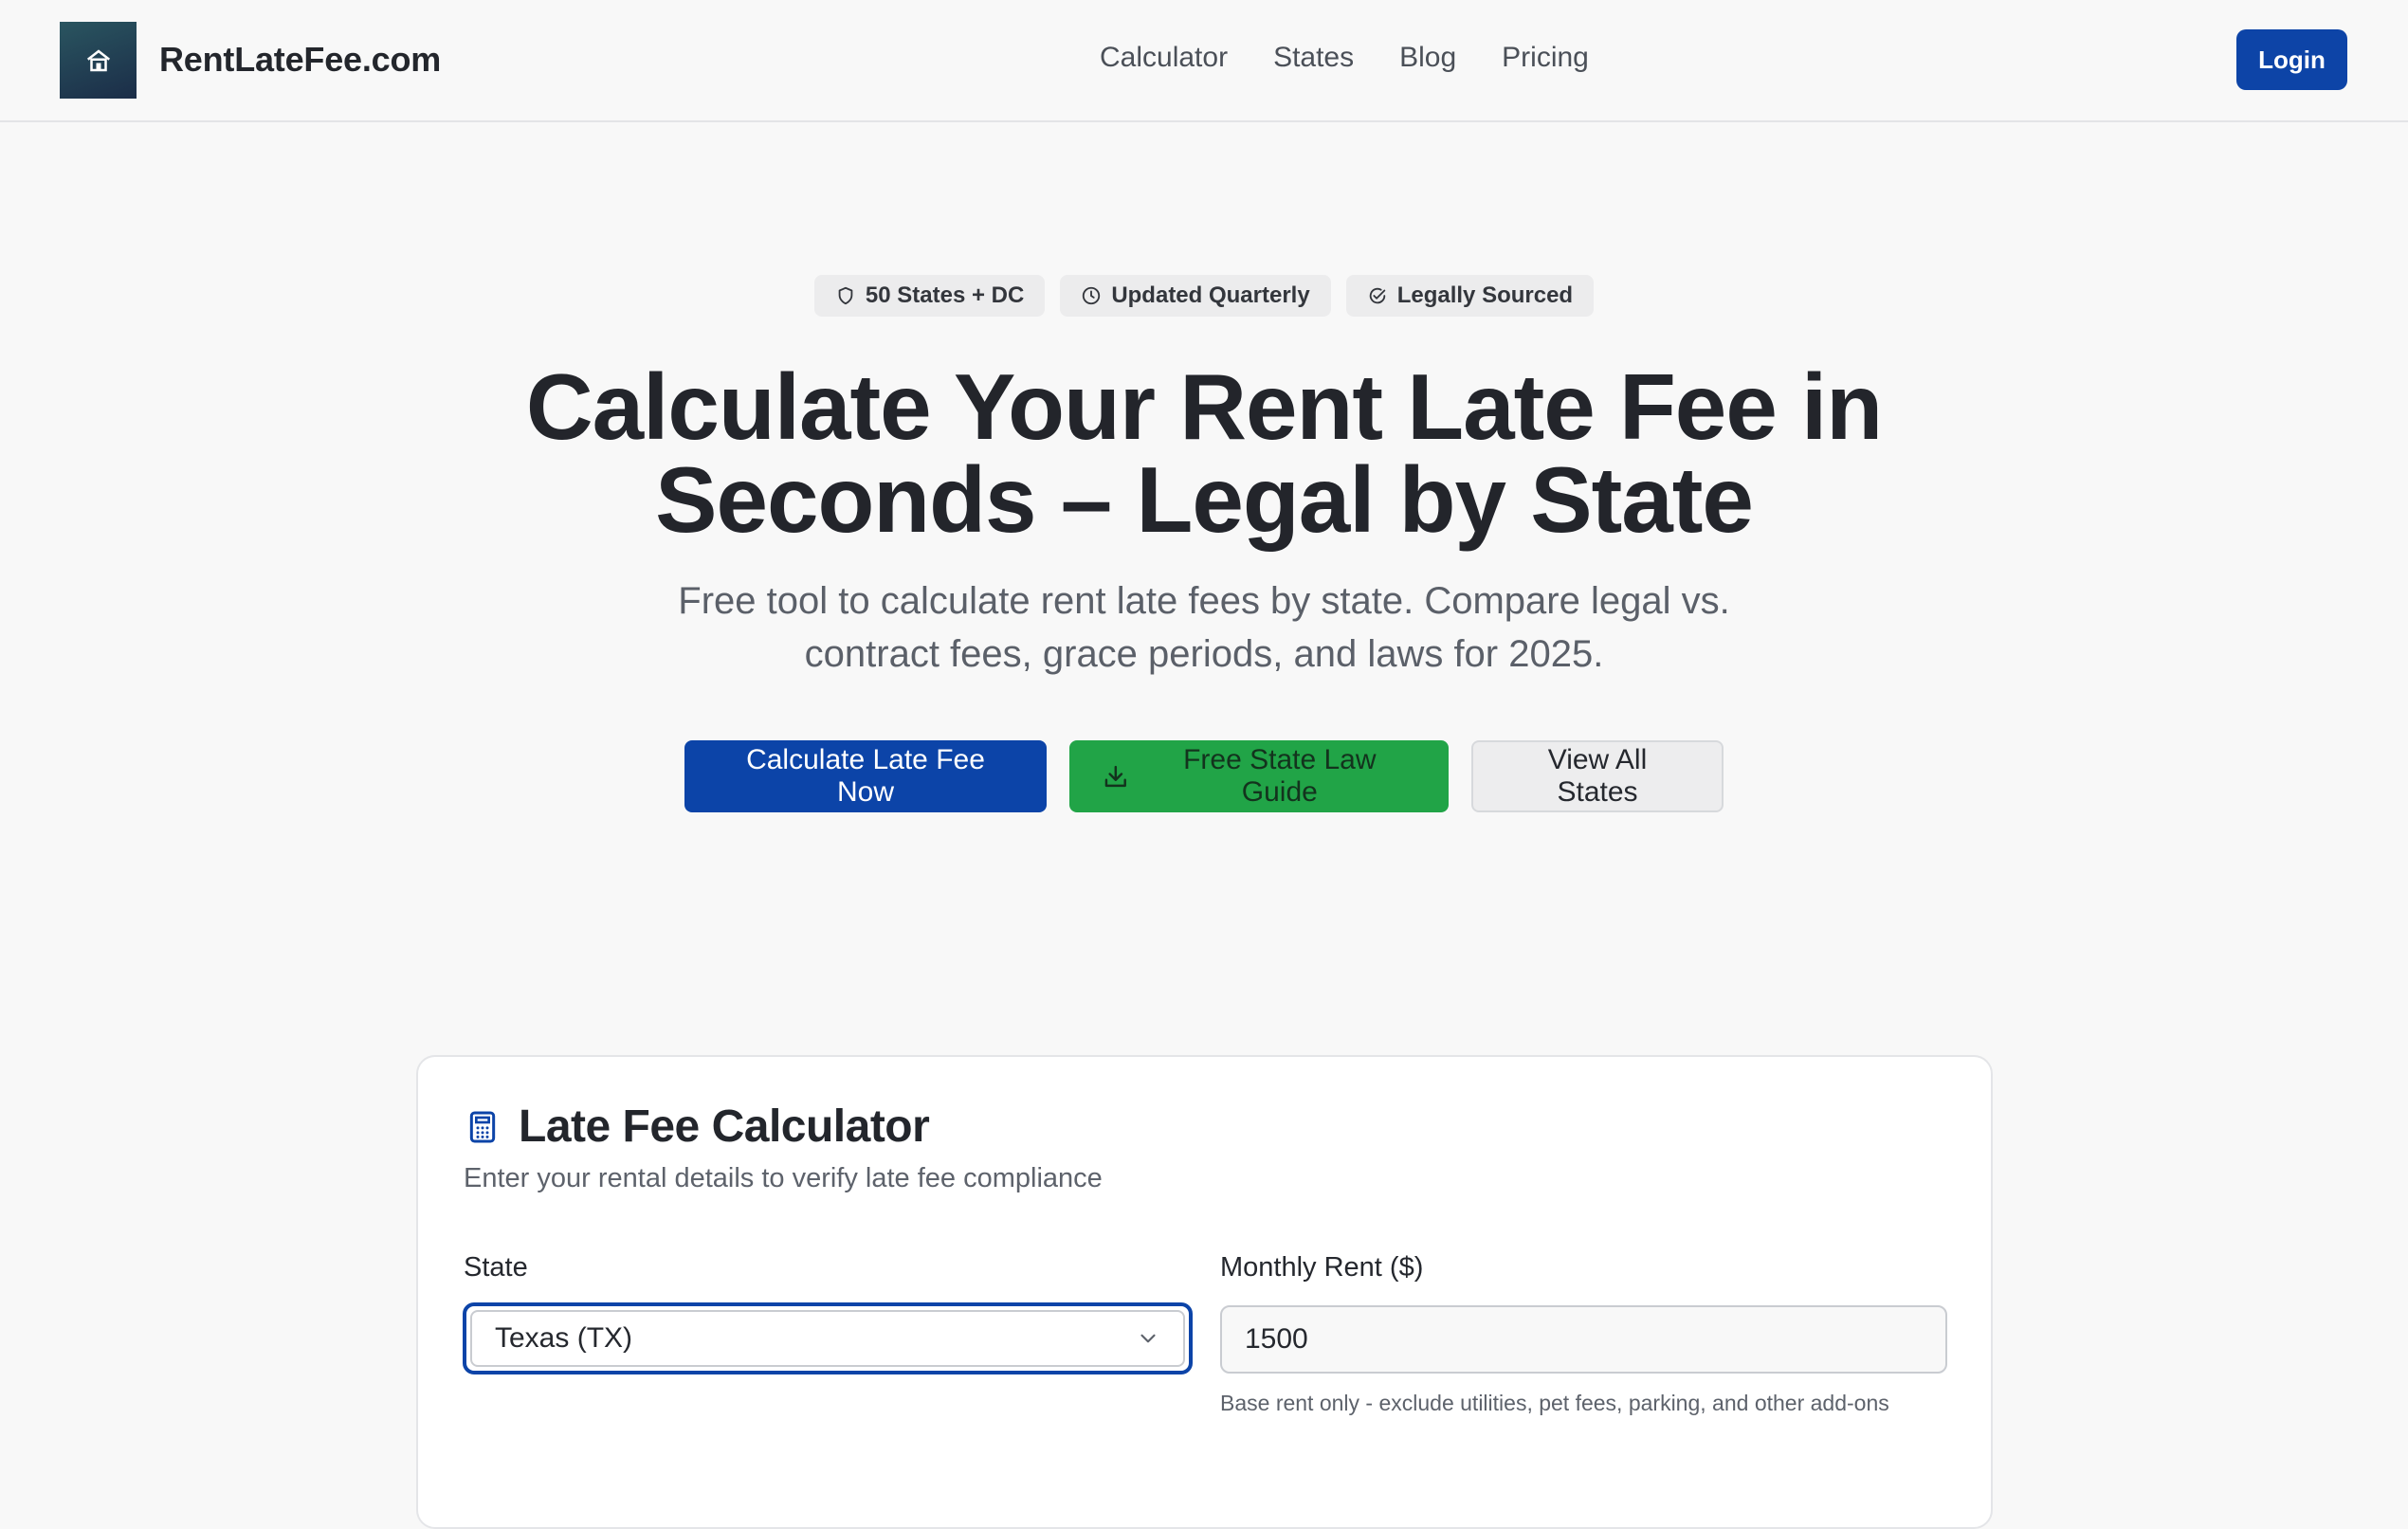  I want to click on calculate-now-label: Calculate Late Fee Now, so click(865, 776).